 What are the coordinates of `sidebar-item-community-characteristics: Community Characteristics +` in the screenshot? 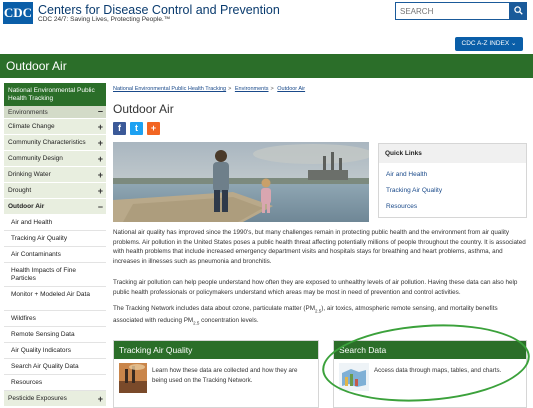 It's located at (55, 143).